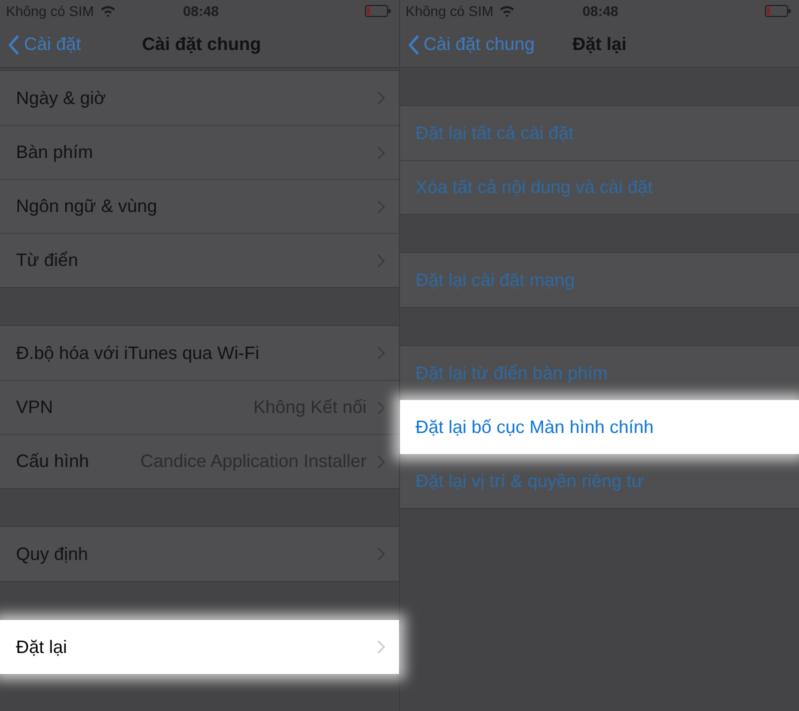 This screenshot has height=711, width=799. Describe the element at coordinates (199, 554) in the screenshot. I see `settings-row: Quy định` at that location.